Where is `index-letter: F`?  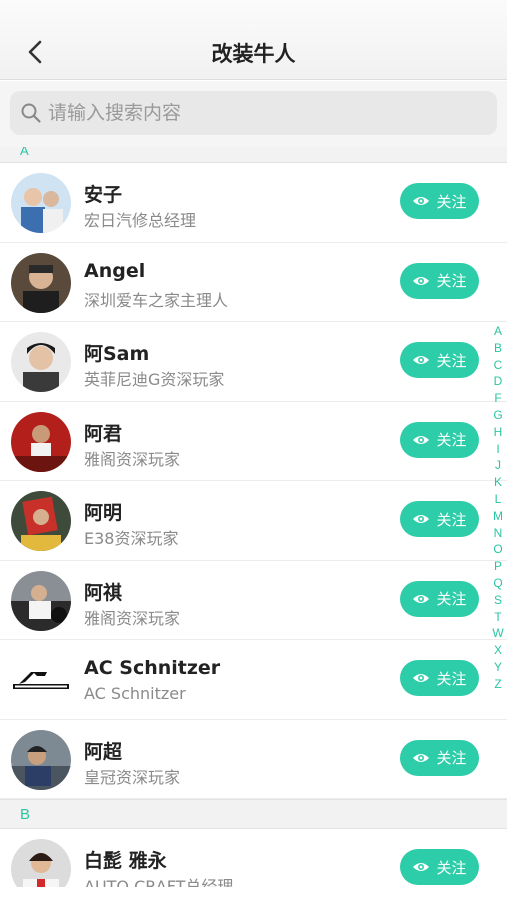 index-letter: F is located at coordinates (498, 398).